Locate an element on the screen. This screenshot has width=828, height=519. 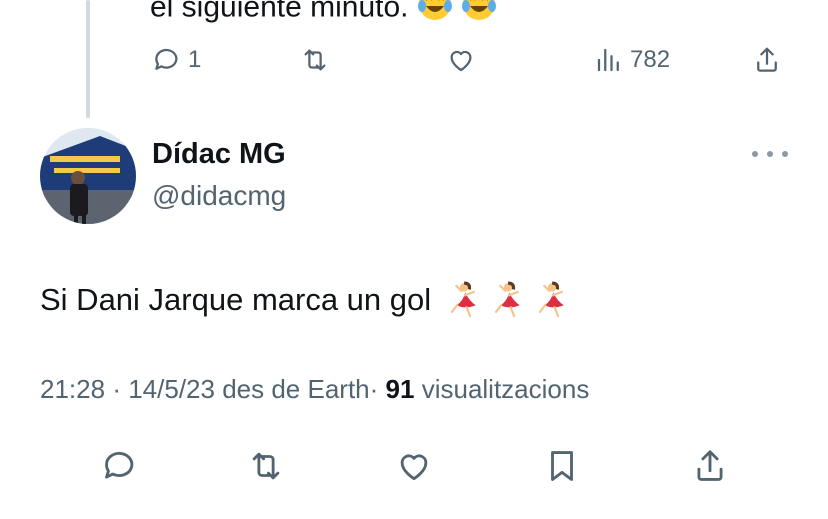
tweet-views-count: 91 is located at coordinates (400, 389).